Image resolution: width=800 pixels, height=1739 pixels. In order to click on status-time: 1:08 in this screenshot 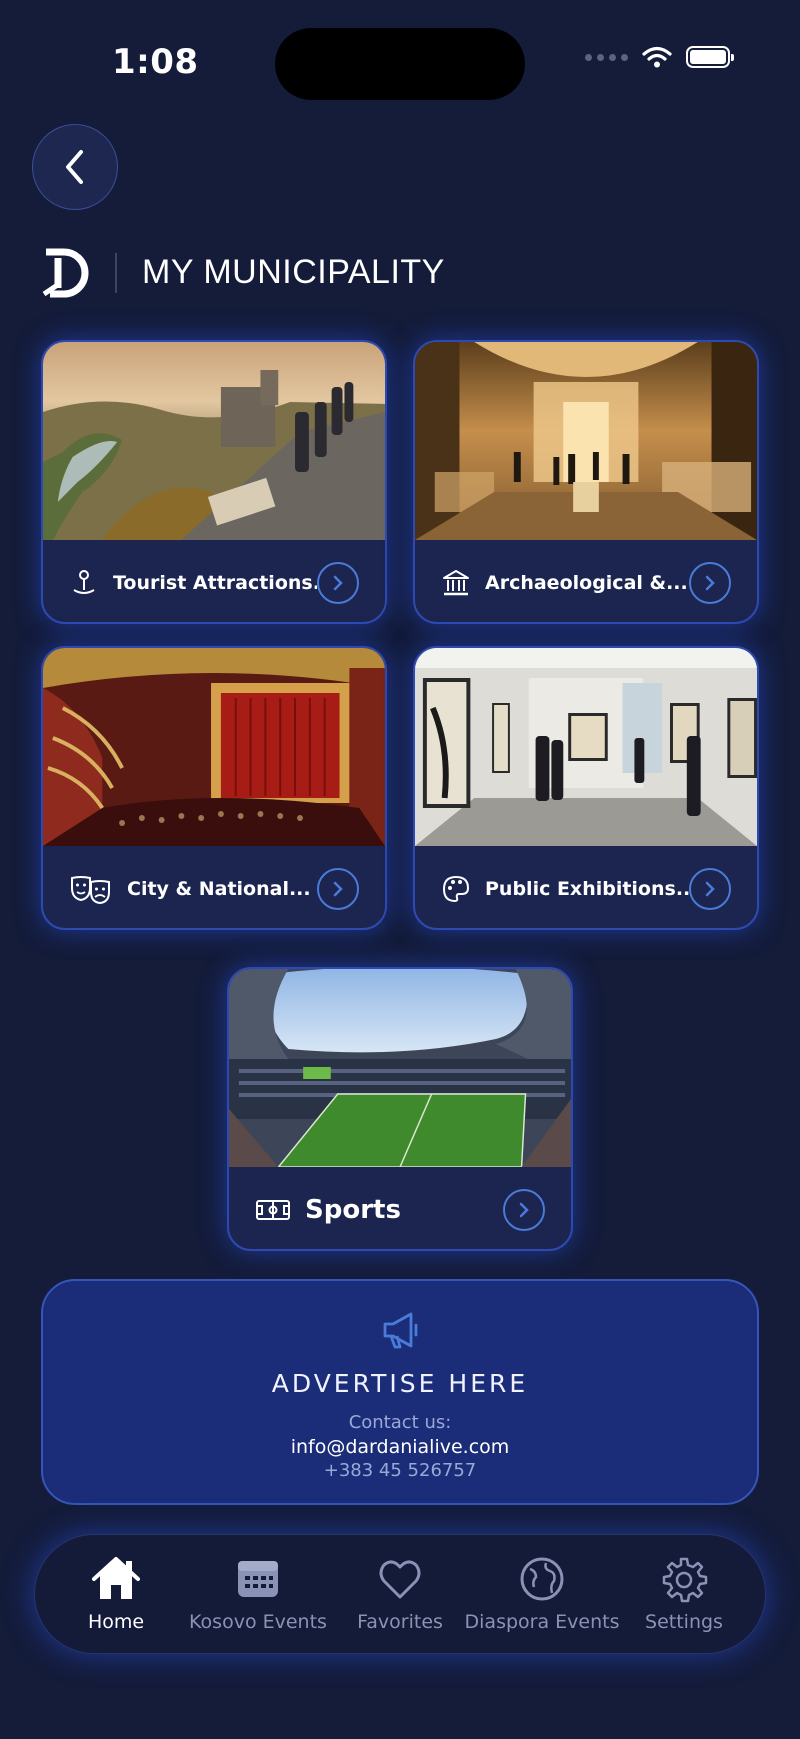, I will do `click(155, 62)`.